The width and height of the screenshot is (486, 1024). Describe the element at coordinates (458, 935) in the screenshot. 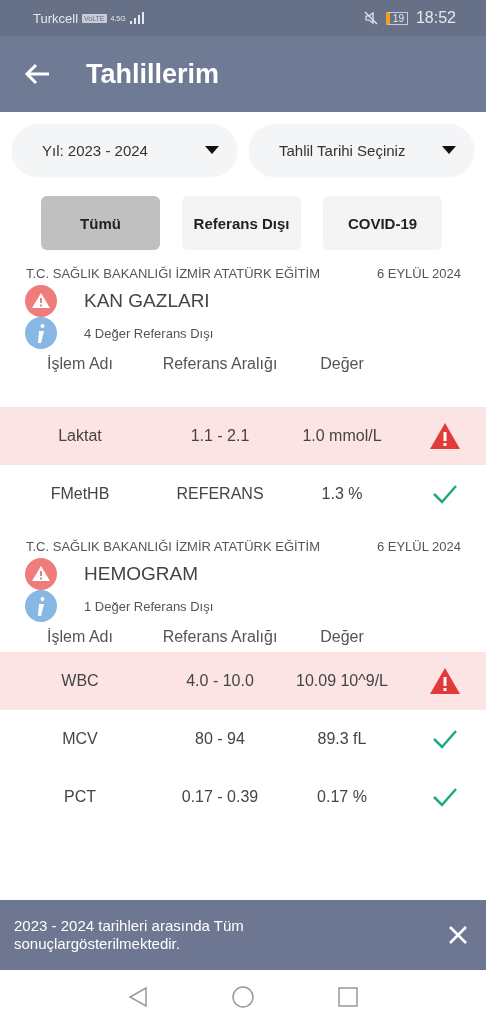

I see `close-button` at that location.